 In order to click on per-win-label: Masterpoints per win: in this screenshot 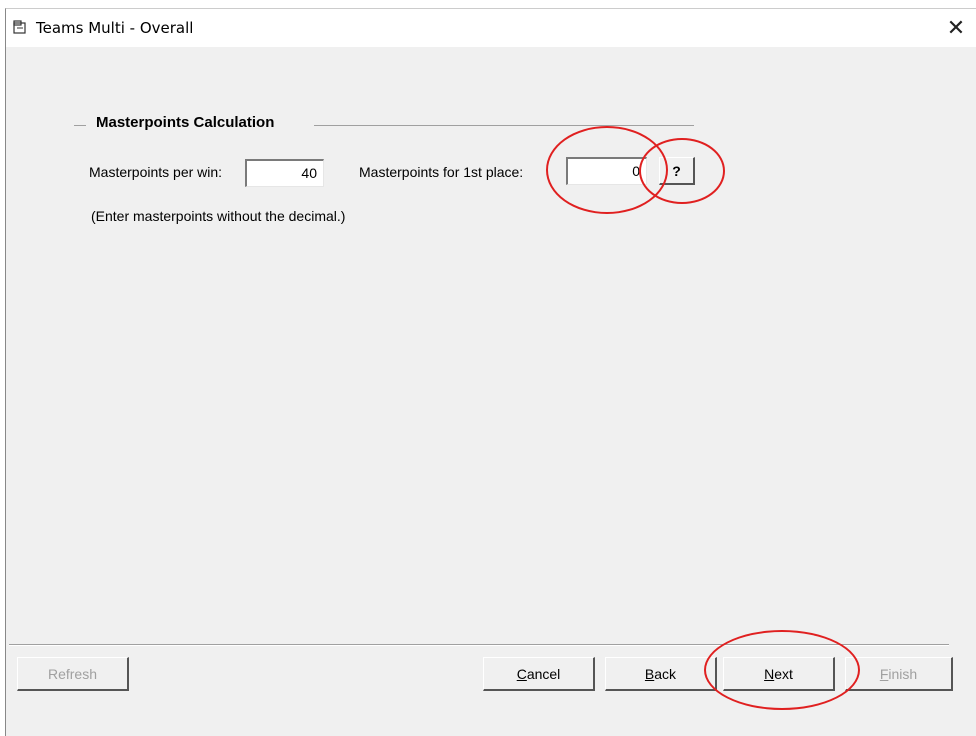, I will do `click(156, 172)`.